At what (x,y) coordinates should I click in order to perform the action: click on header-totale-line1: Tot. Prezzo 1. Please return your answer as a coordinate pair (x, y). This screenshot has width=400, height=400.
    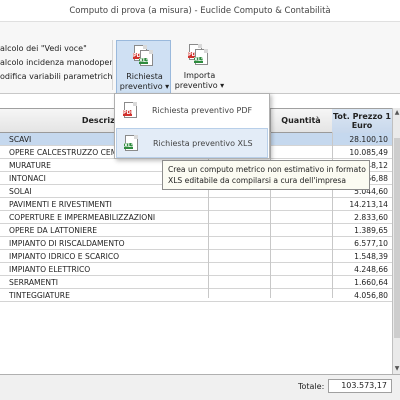
    Looking at the image, I should click on (362, 116).